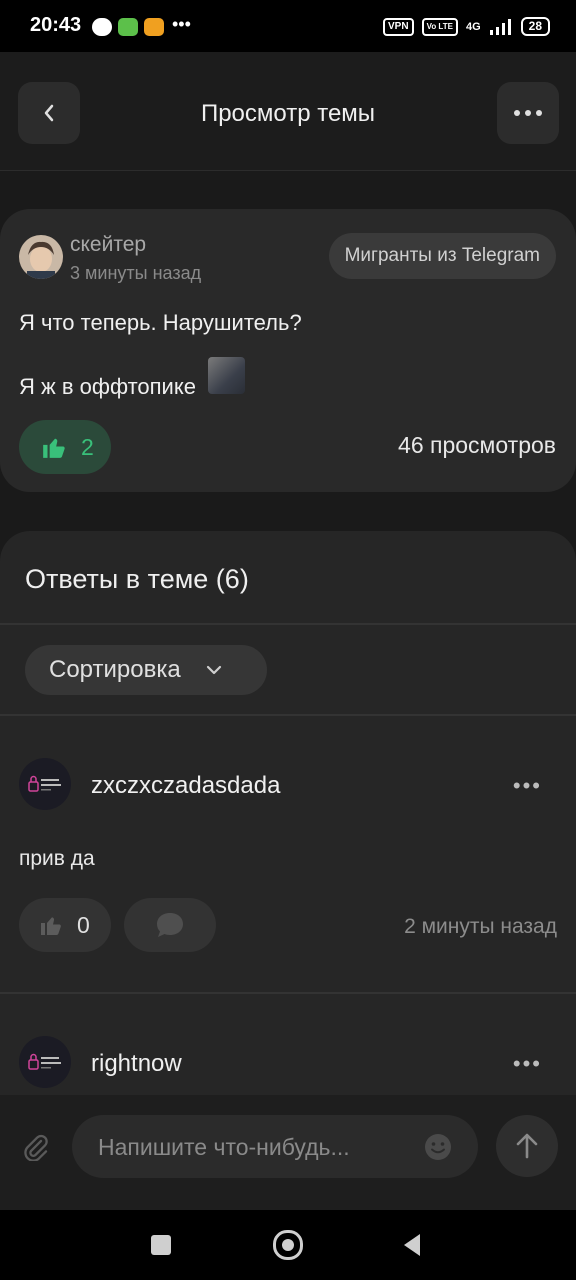 The height and width of the screenshot is (1280, 576). I want to click on attach-button, so click(36, 1147).